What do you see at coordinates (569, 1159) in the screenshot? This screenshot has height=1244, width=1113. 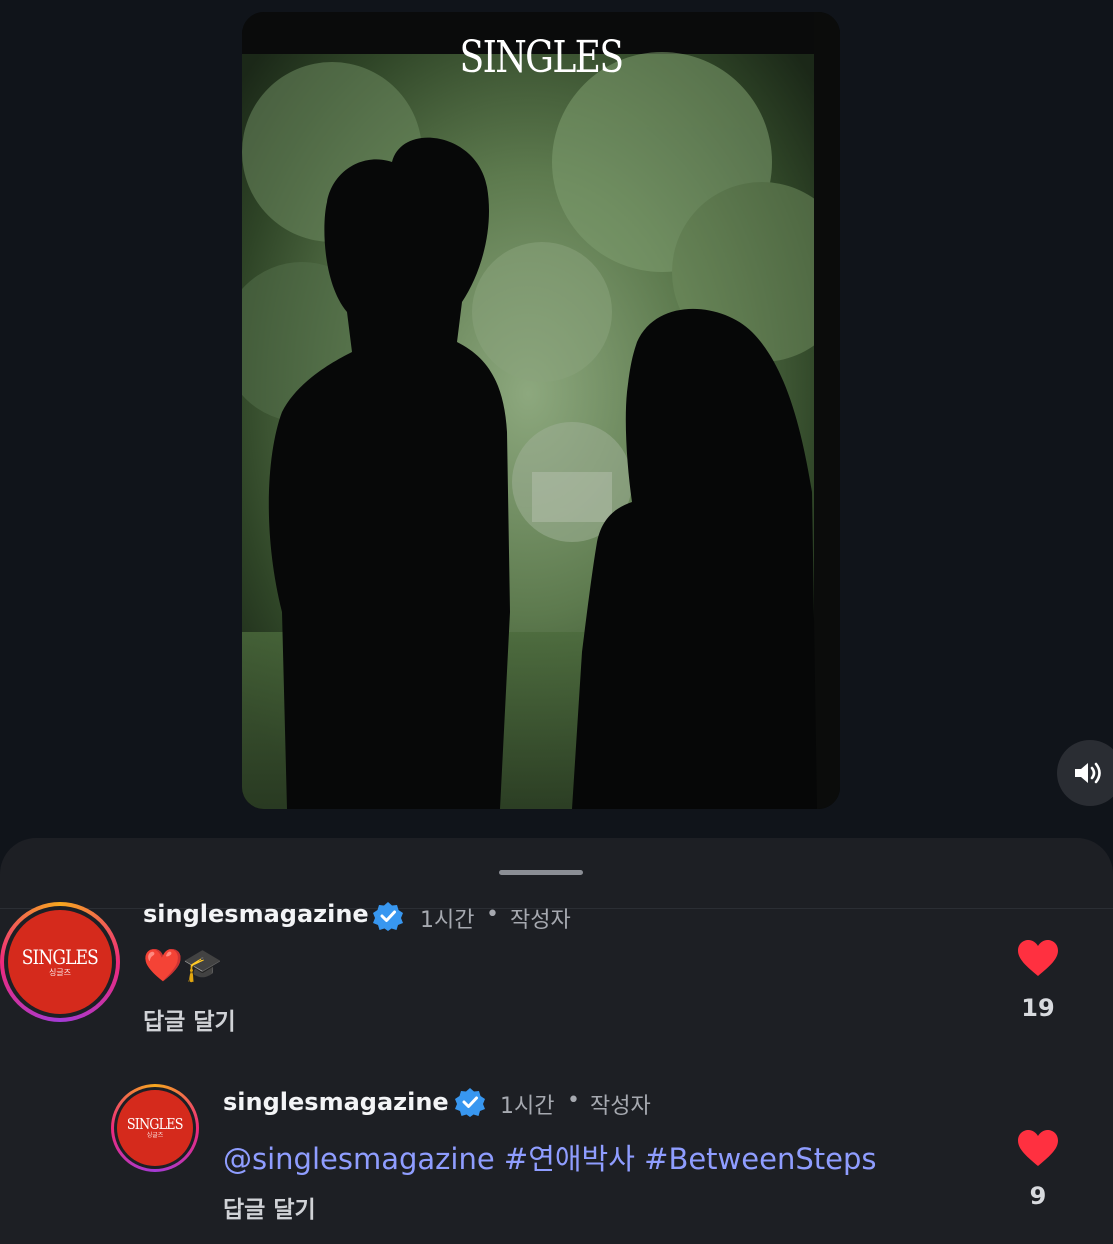 I see `hashtag-link: #연애박사` at bounding box center [569, 1159].